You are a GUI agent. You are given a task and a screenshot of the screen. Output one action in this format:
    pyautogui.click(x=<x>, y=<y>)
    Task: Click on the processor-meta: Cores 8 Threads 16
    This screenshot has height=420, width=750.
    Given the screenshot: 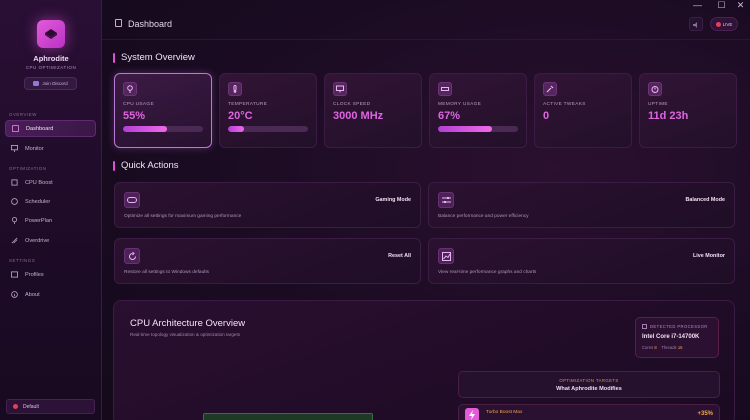 What is the action you would take?
    pyautogui.click(x=677, y=347)
    